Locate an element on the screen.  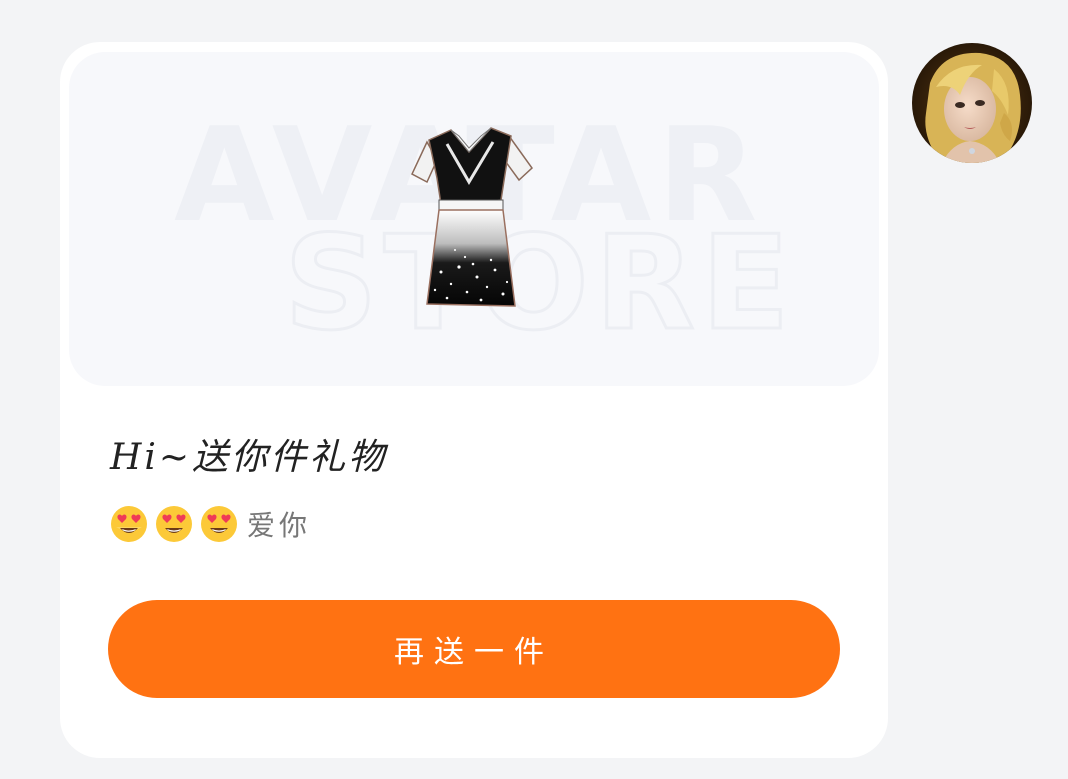
gift-message: 爱你 is located at coordinates (210, 524).